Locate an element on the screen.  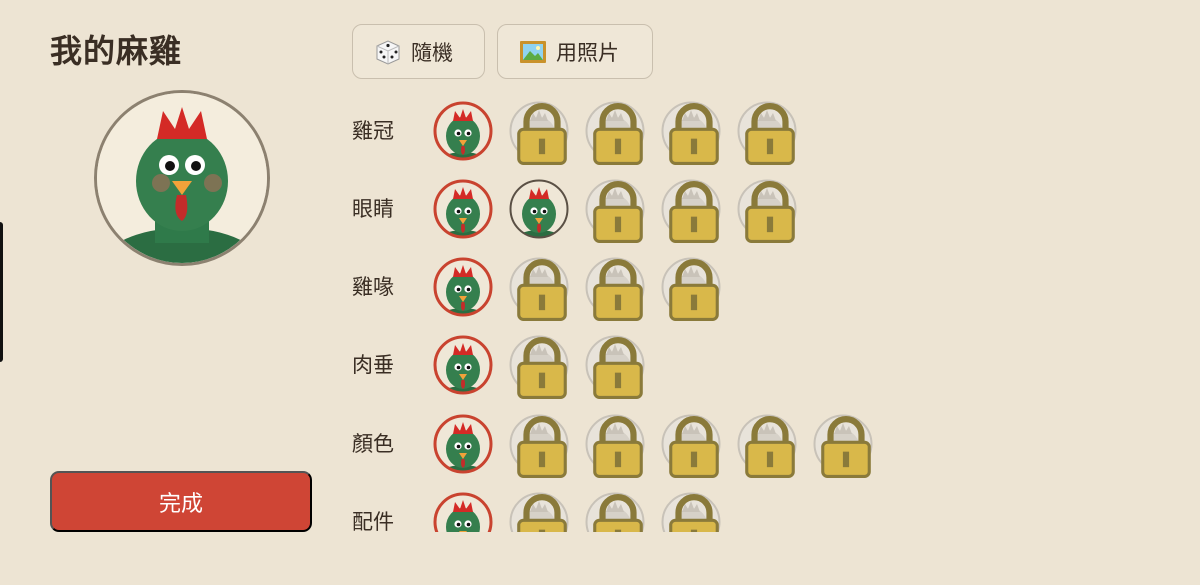
category-label: 配件 is located at coordinates (373, 521).